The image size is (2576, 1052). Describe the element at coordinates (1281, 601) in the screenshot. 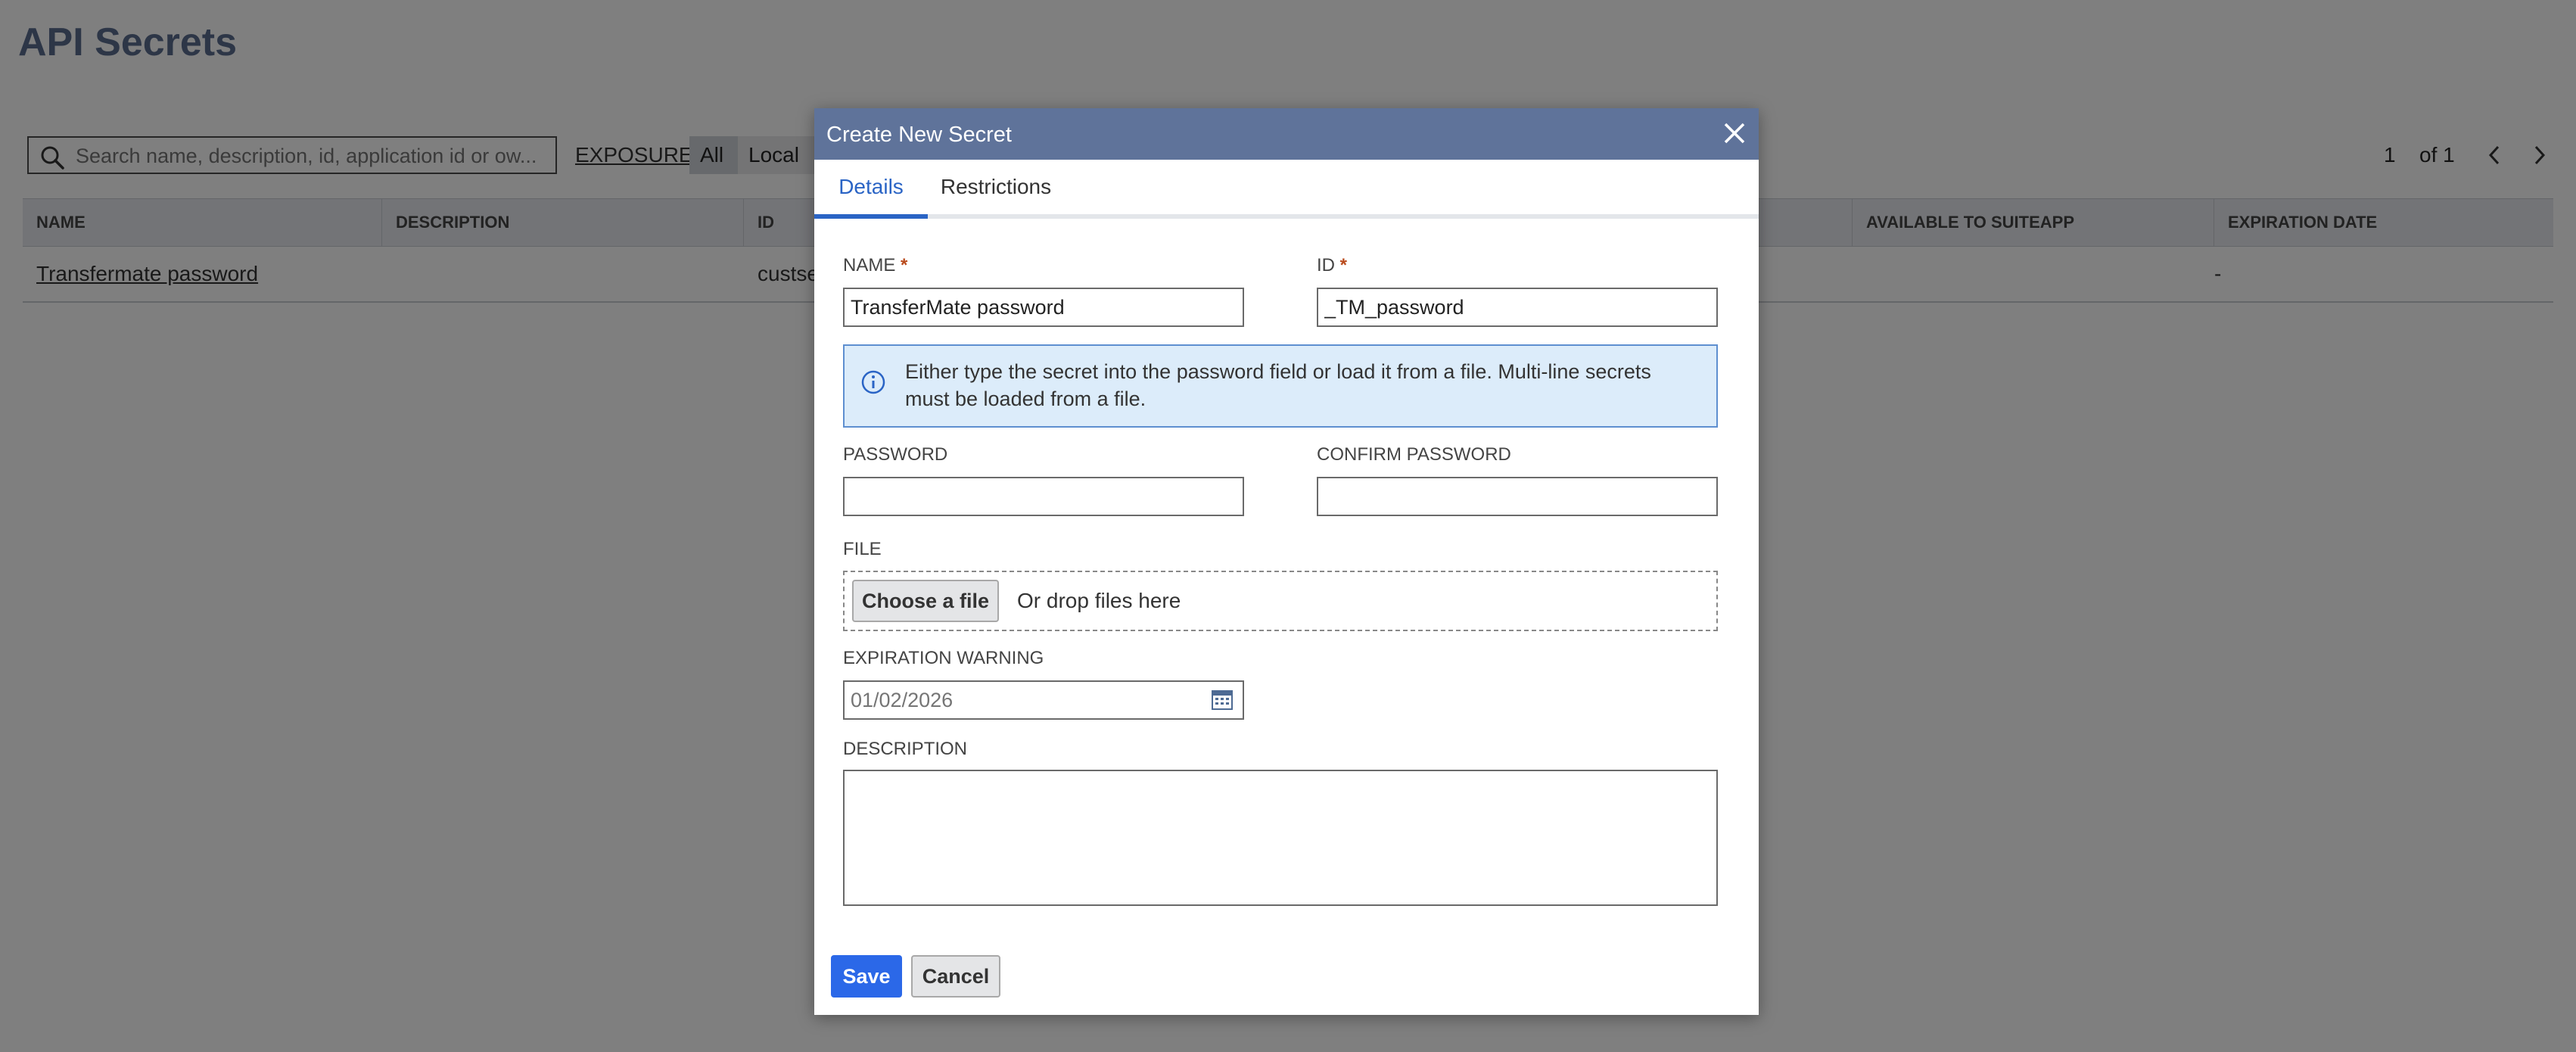

I see `file-dropzone: Choose a file Or drop files here` at that location.